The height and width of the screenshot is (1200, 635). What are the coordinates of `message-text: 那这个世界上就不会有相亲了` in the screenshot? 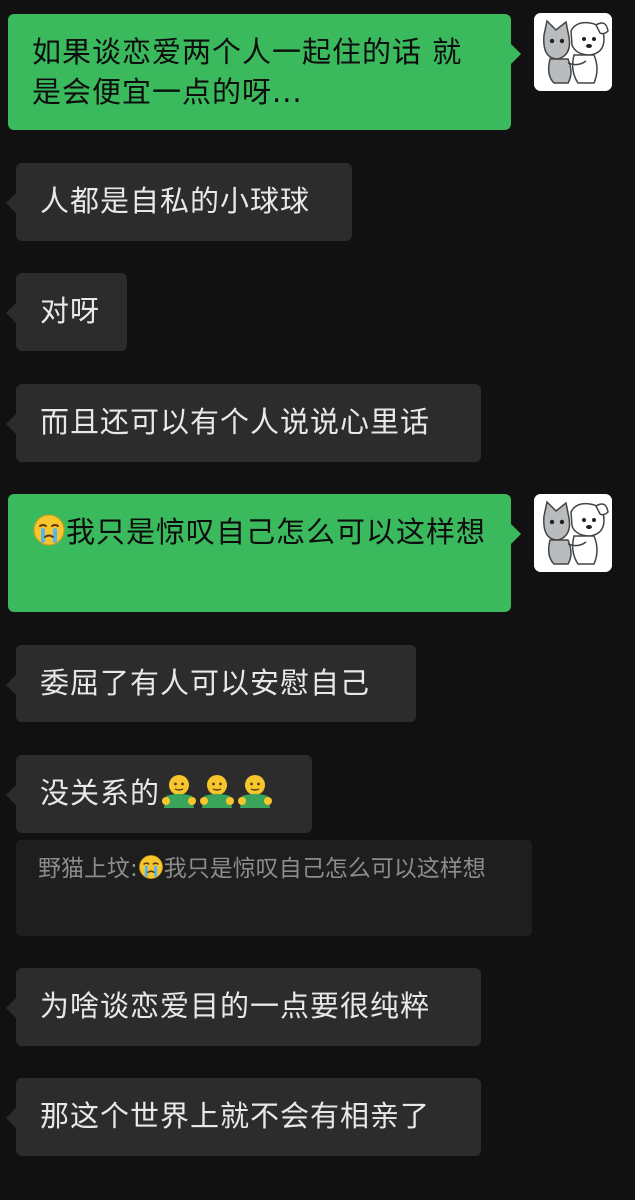 It's located at (235, 1116).